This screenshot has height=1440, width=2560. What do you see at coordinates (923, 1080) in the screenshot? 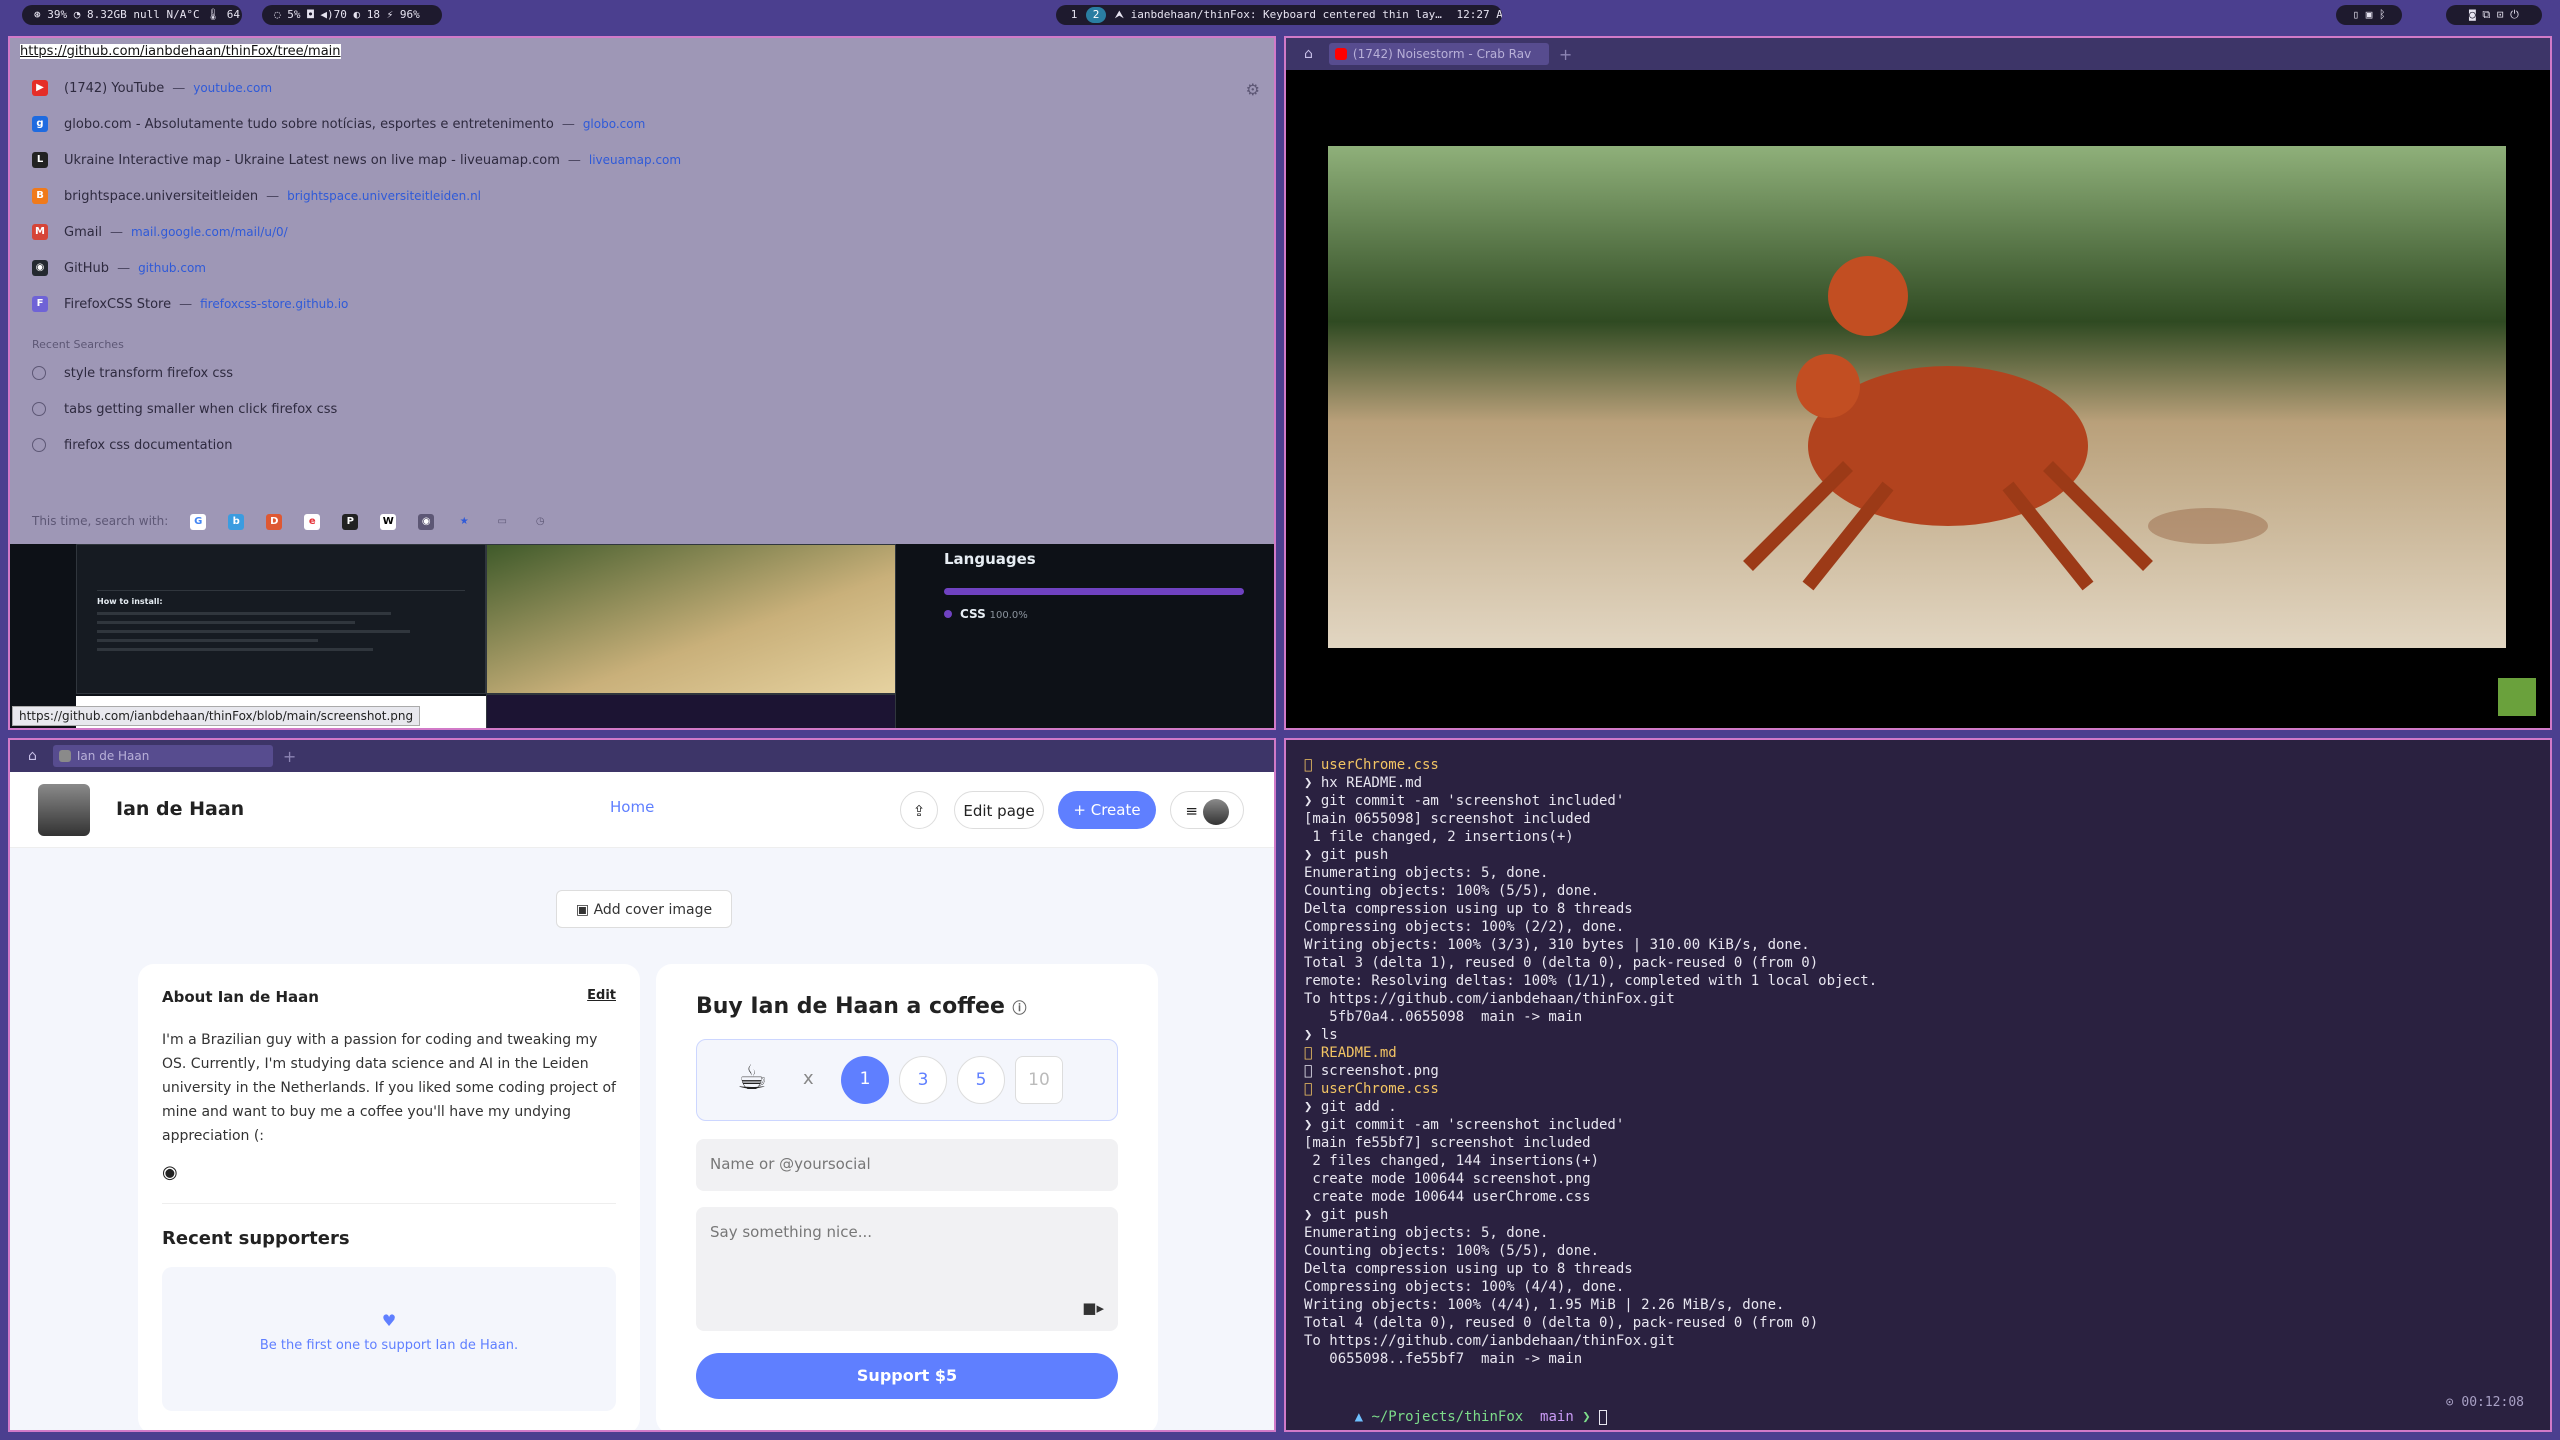
I see `amount-3-button: 3` at bounding box center [923, 1080].